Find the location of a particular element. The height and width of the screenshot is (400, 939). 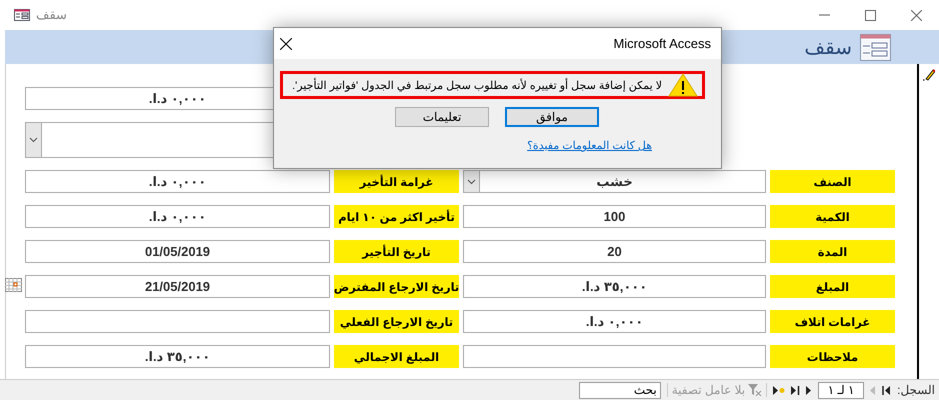

last-record-button is located at coordinates (795, 390).